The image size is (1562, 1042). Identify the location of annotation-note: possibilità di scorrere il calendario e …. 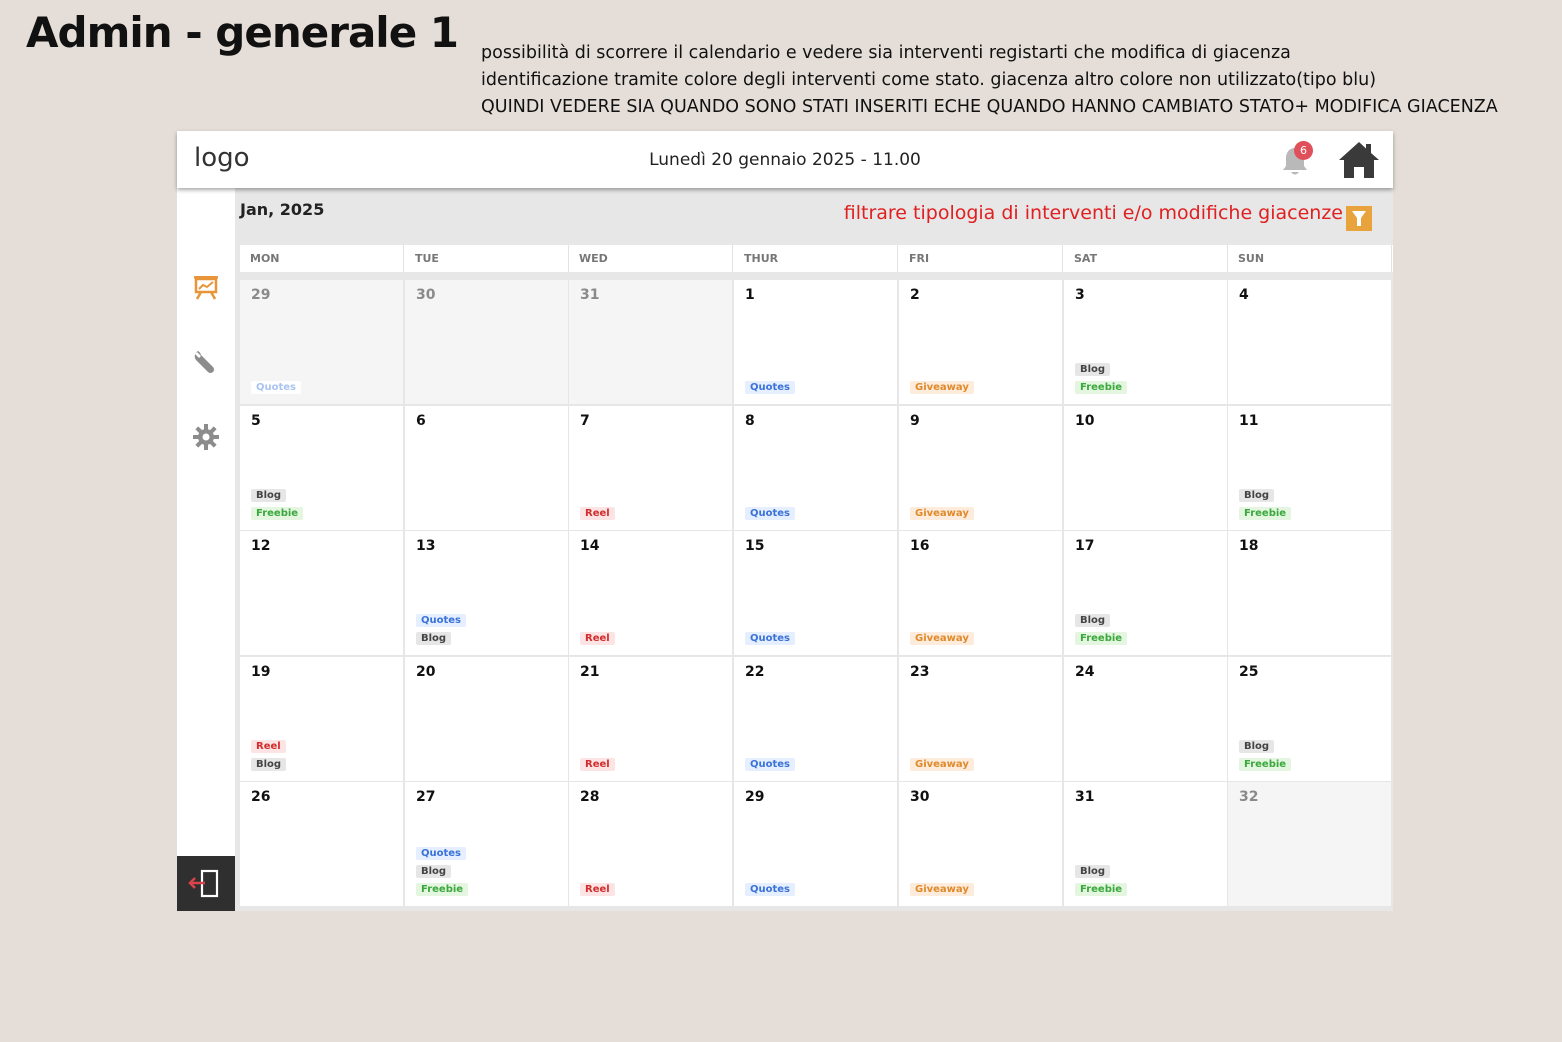
(886, 53).